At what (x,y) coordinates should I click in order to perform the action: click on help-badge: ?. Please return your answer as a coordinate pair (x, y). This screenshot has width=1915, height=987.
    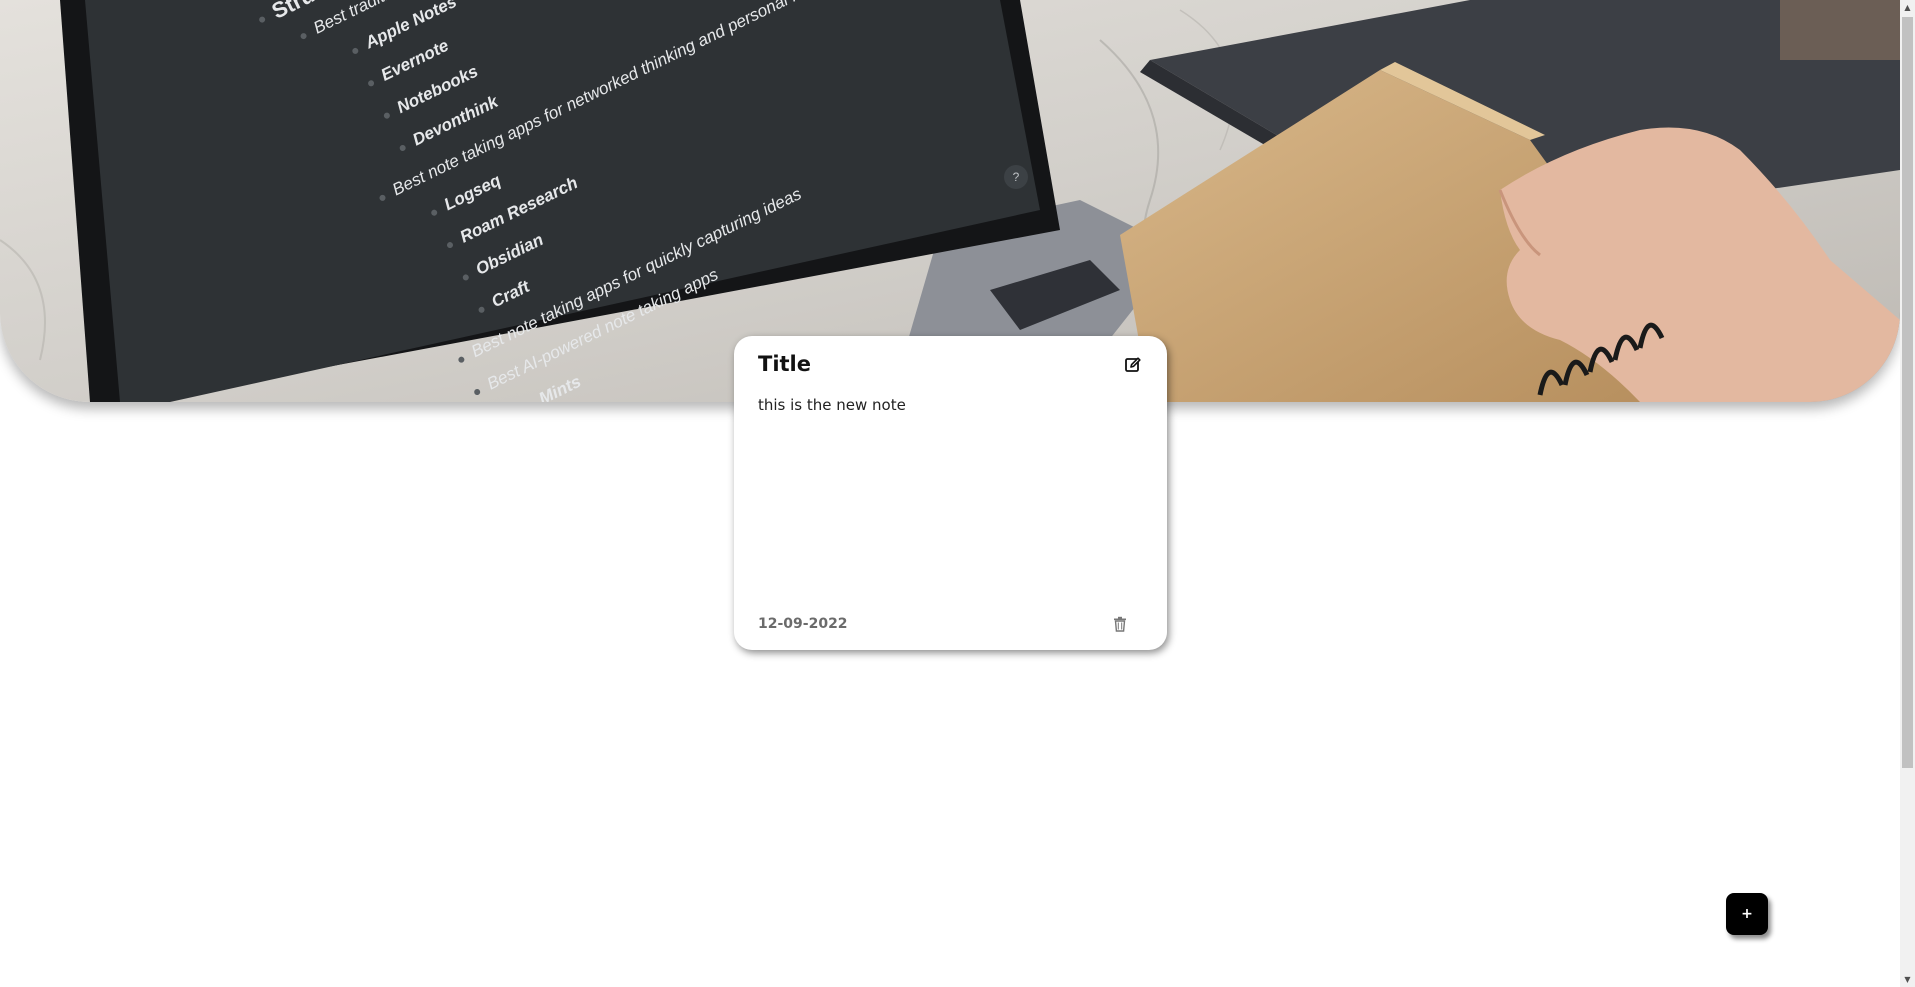
    Looking at the image, I should click on (1016, 177).